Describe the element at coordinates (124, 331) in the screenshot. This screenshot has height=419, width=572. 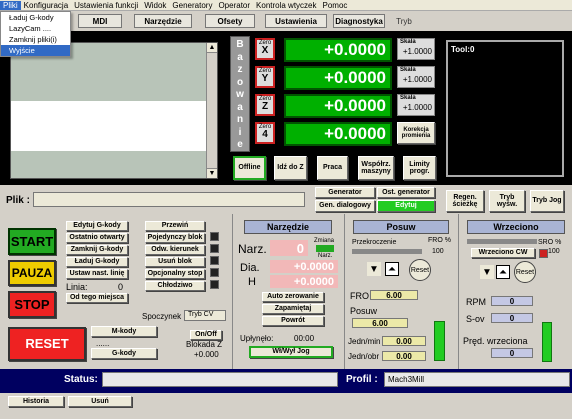
I see `mkody-button: M-kody` at that location.